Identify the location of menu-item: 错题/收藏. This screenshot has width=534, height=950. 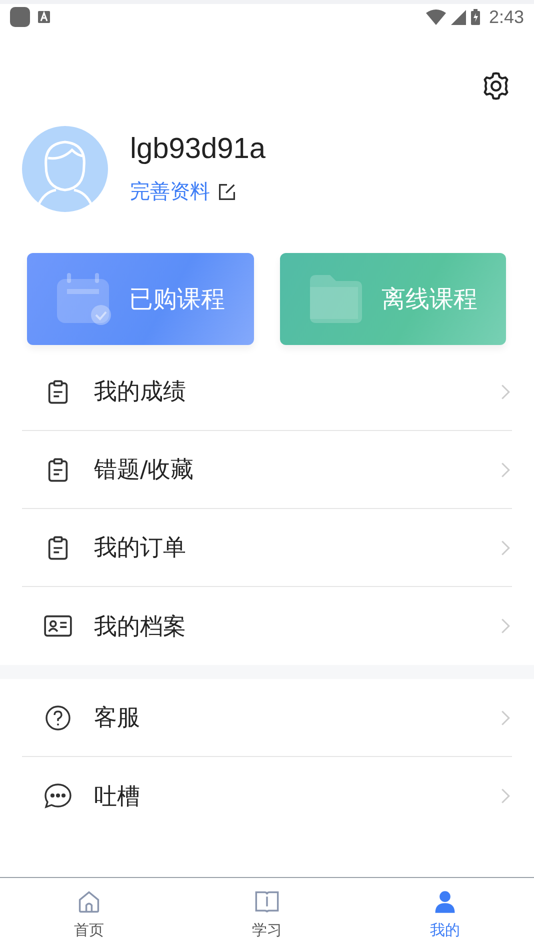
(267, 470).